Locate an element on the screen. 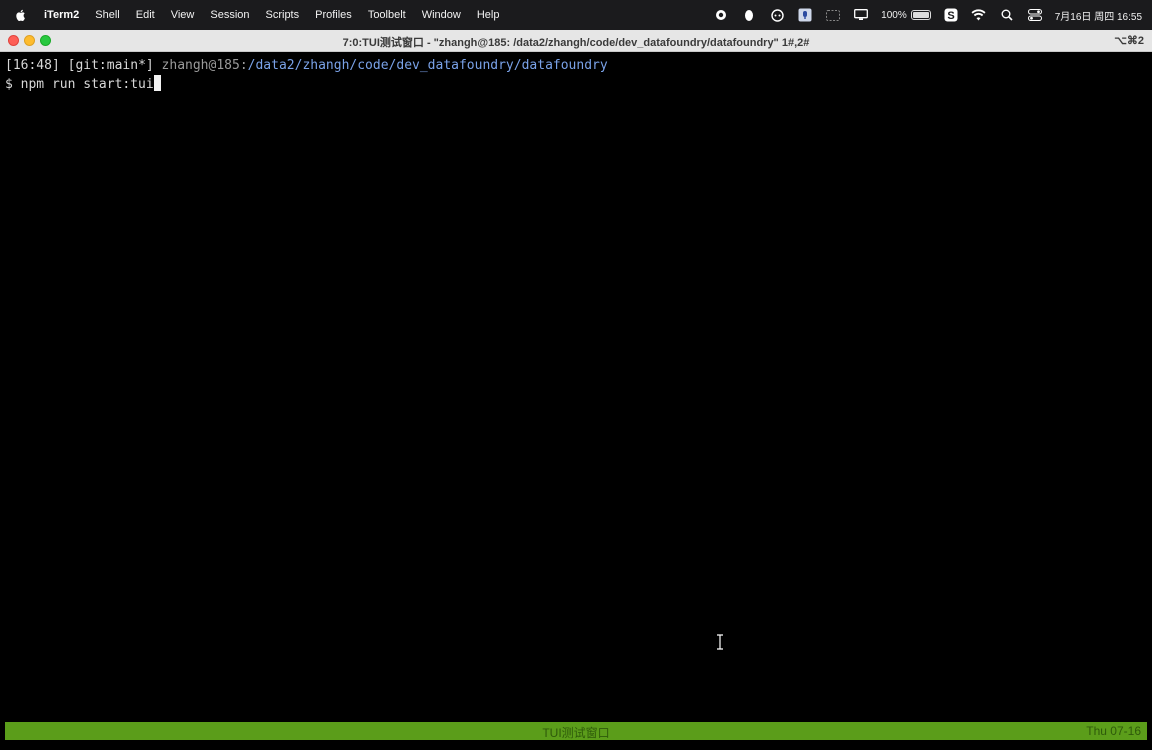 The width and height of the screenshot is (1152, 750). search-icon is located at coordinates (1007, 15).